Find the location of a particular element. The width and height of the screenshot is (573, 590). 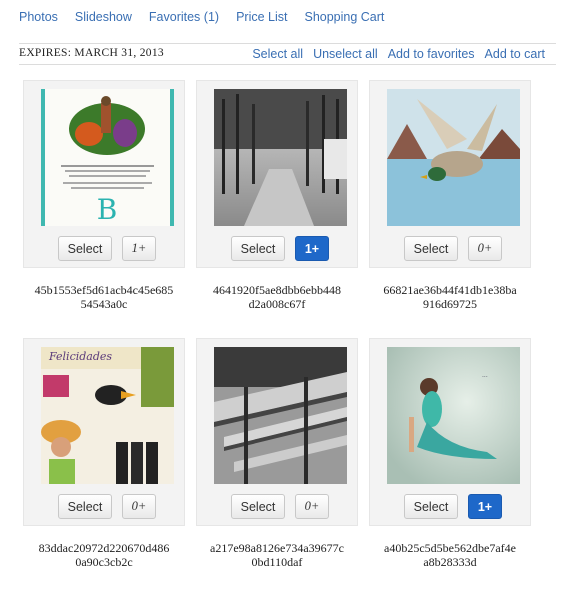

filename-line-2: a8b28333d is located at coordinates (450, 562).